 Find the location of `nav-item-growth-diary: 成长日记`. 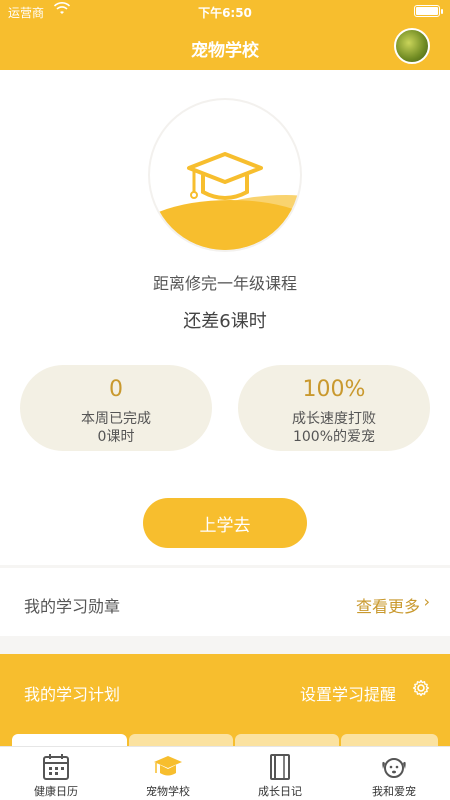

nav-item-growth-diary: 成长日记 is located at coordinates (280, 773).